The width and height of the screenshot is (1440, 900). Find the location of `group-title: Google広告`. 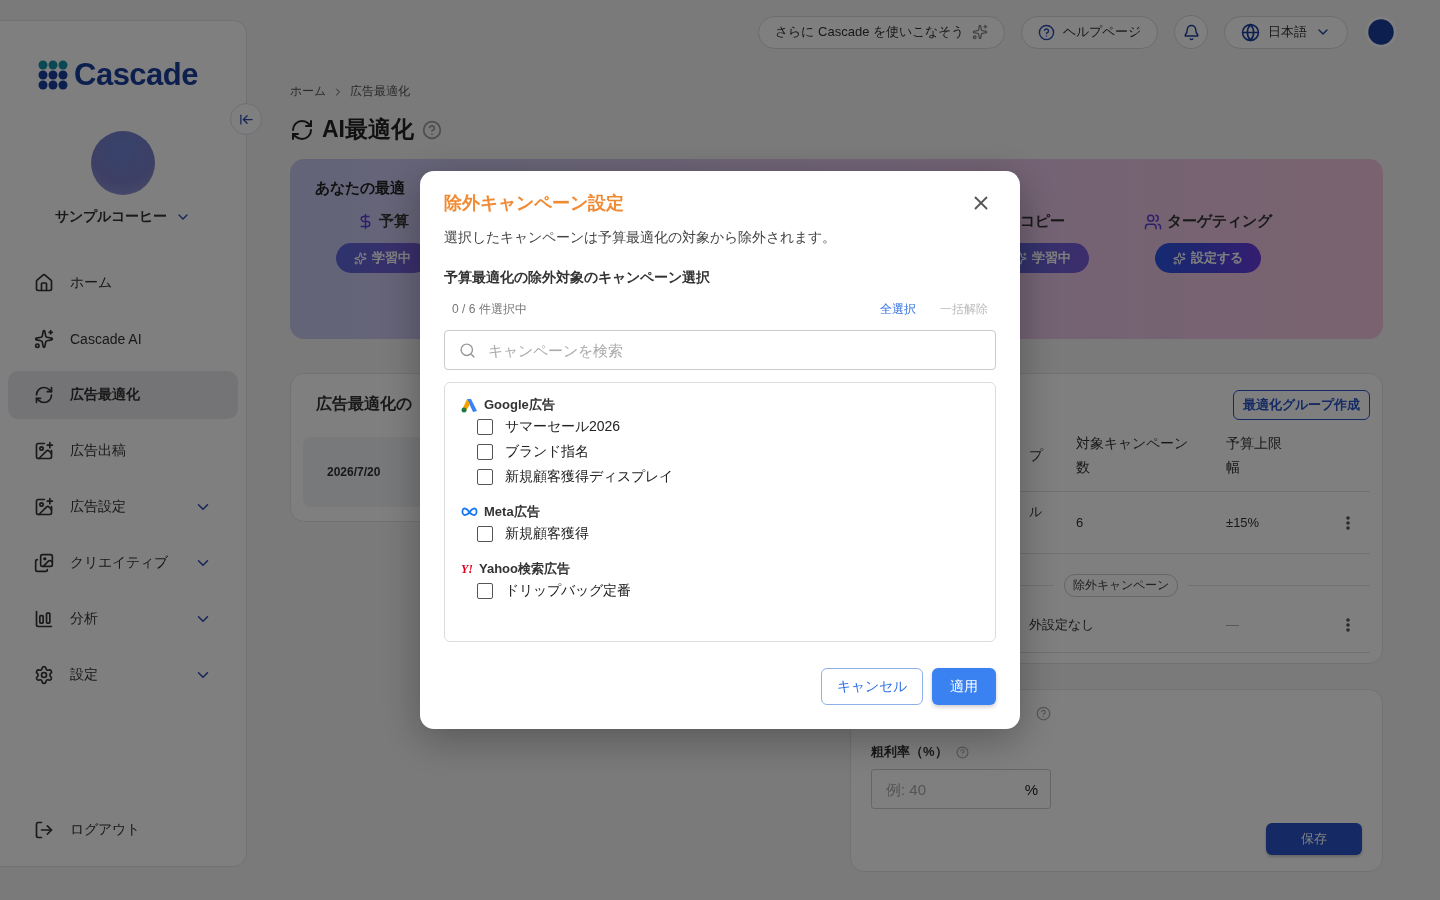

group-title: Google広告 is located at coordinates (519, 405).